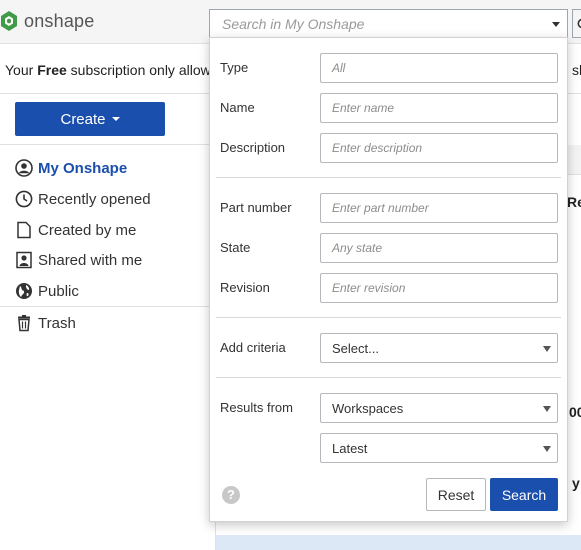 This screenshot has width=581, height=550. Describe the element at coordinates (253, 147) in the screenshot. I see `description-label: Description` at that location.